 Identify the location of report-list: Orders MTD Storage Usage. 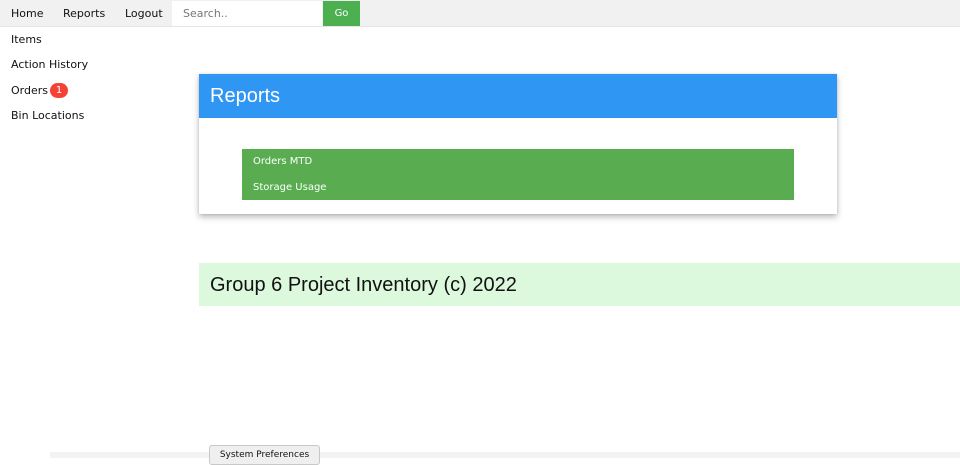
(518, 174).